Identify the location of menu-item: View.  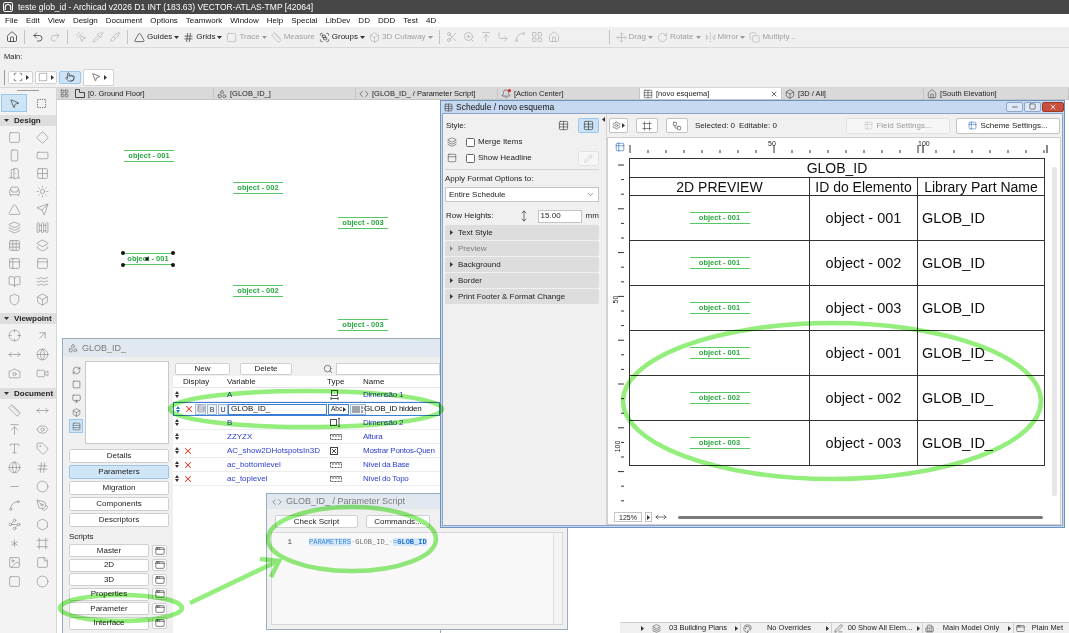
(56, 20).